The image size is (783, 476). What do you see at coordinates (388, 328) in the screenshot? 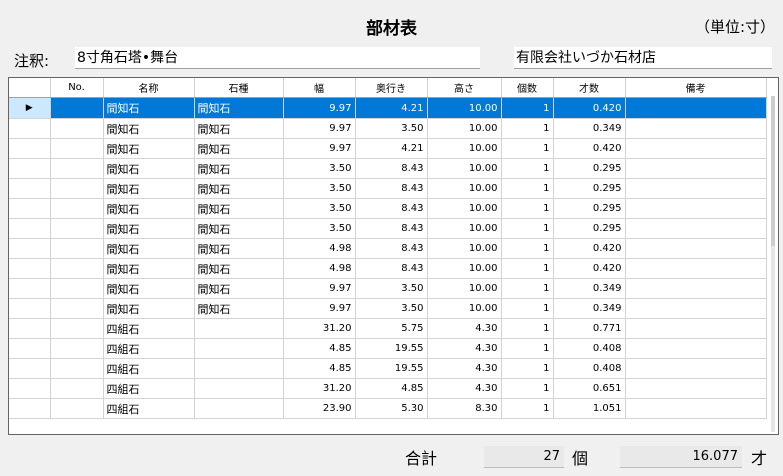
I see `table-row: 四組石 31.20 5.75 4.30 1 0.771` at bounding box center [388, 328].